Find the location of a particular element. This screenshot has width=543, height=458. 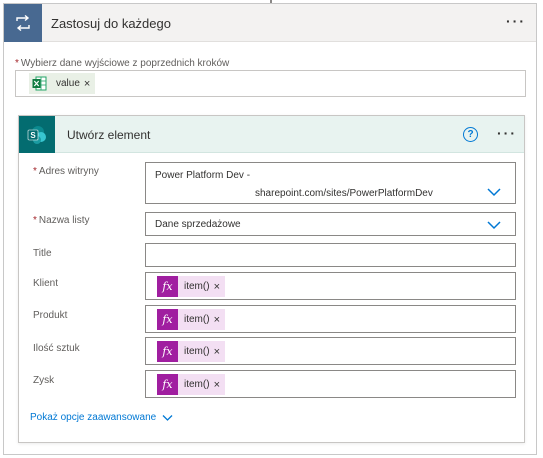

zysk-label: Zysk is located at coordinates (44, 380).